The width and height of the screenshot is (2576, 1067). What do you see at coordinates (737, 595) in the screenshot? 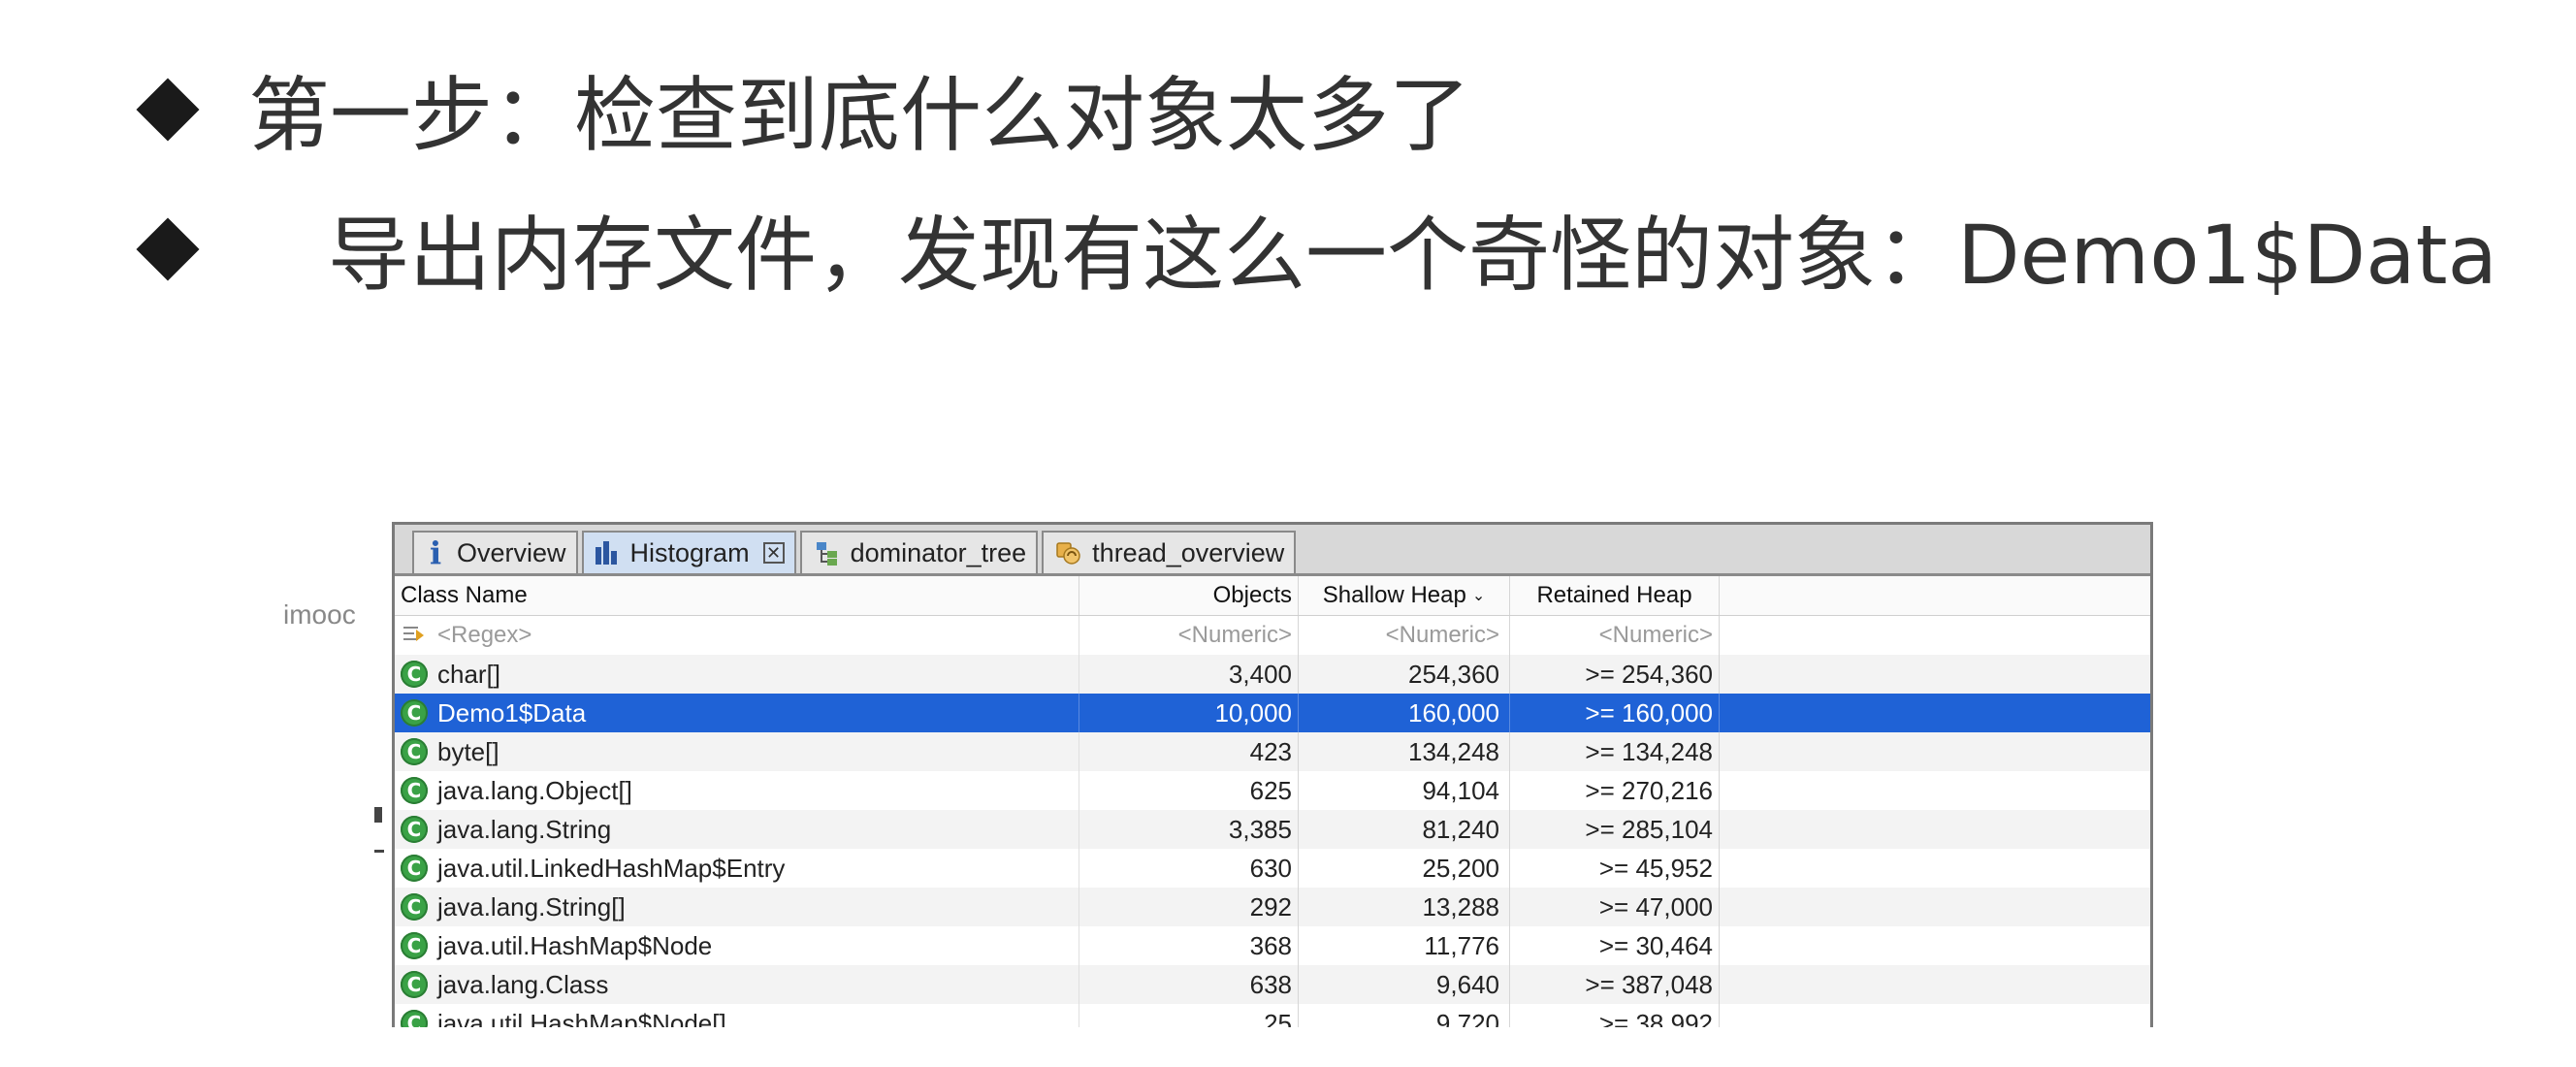
I see `column-header-class-name: Class Name` at bounding box center [737, 595].